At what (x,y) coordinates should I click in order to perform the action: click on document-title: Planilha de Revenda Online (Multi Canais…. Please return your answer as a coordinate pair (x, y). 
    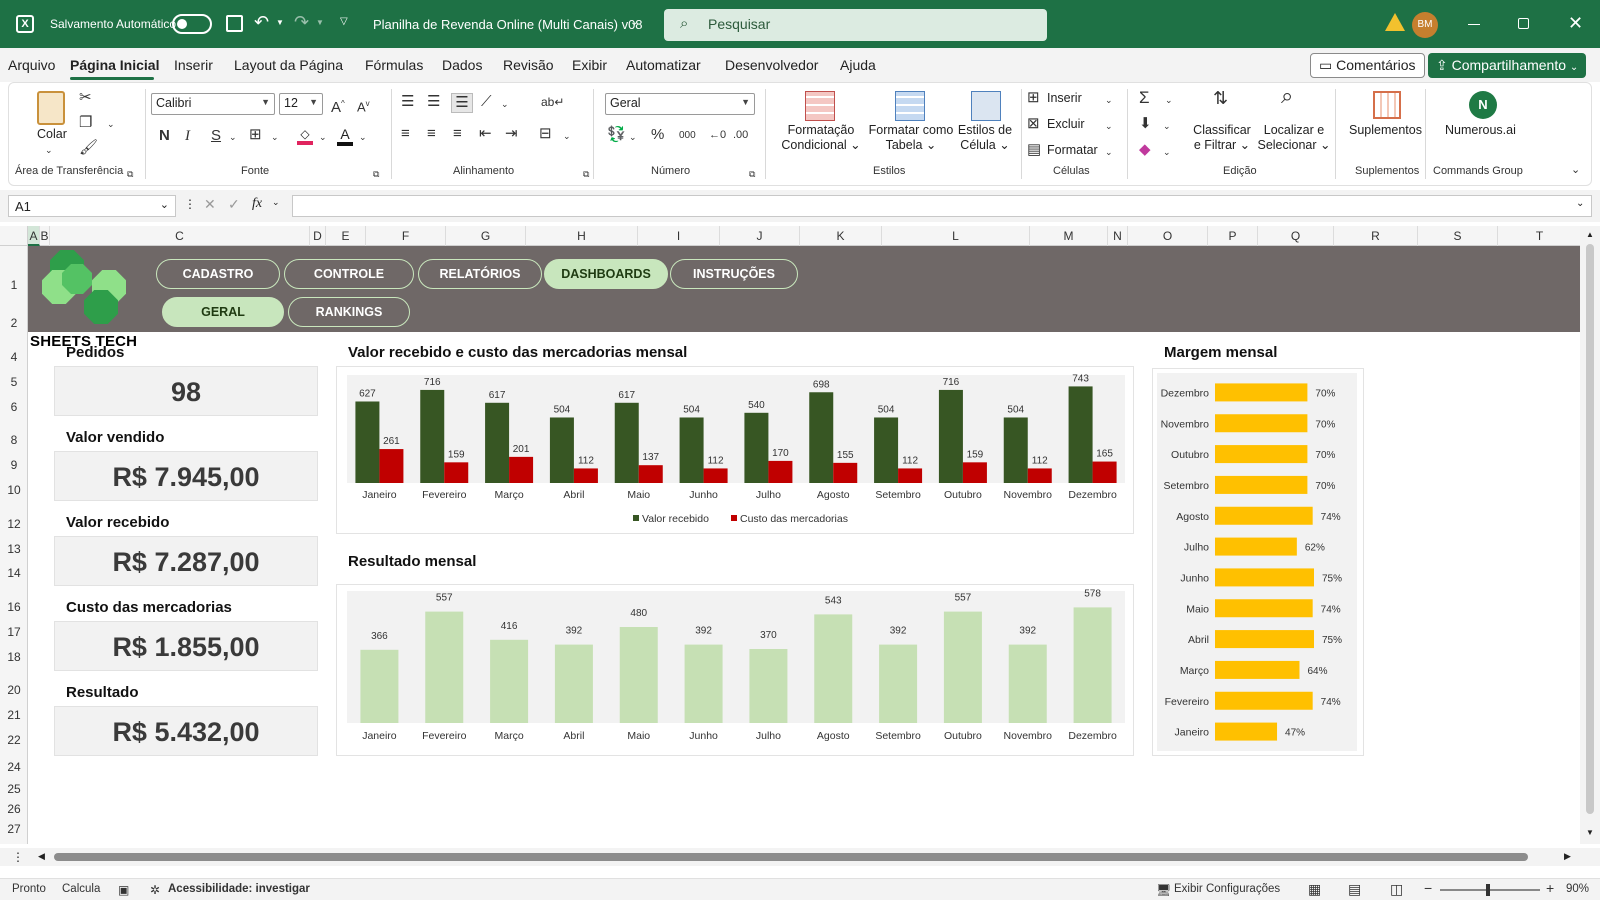
    Looking at the image, I should click on (508, 24).